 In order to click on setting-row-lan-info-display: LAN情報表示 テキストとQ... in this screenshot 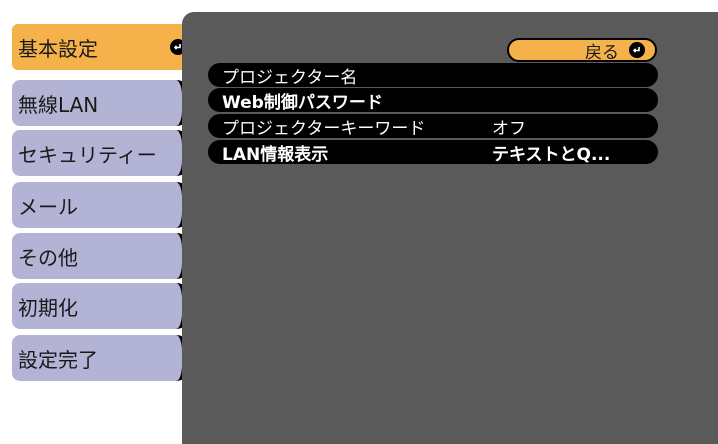, I will do `click(433, 152)`.